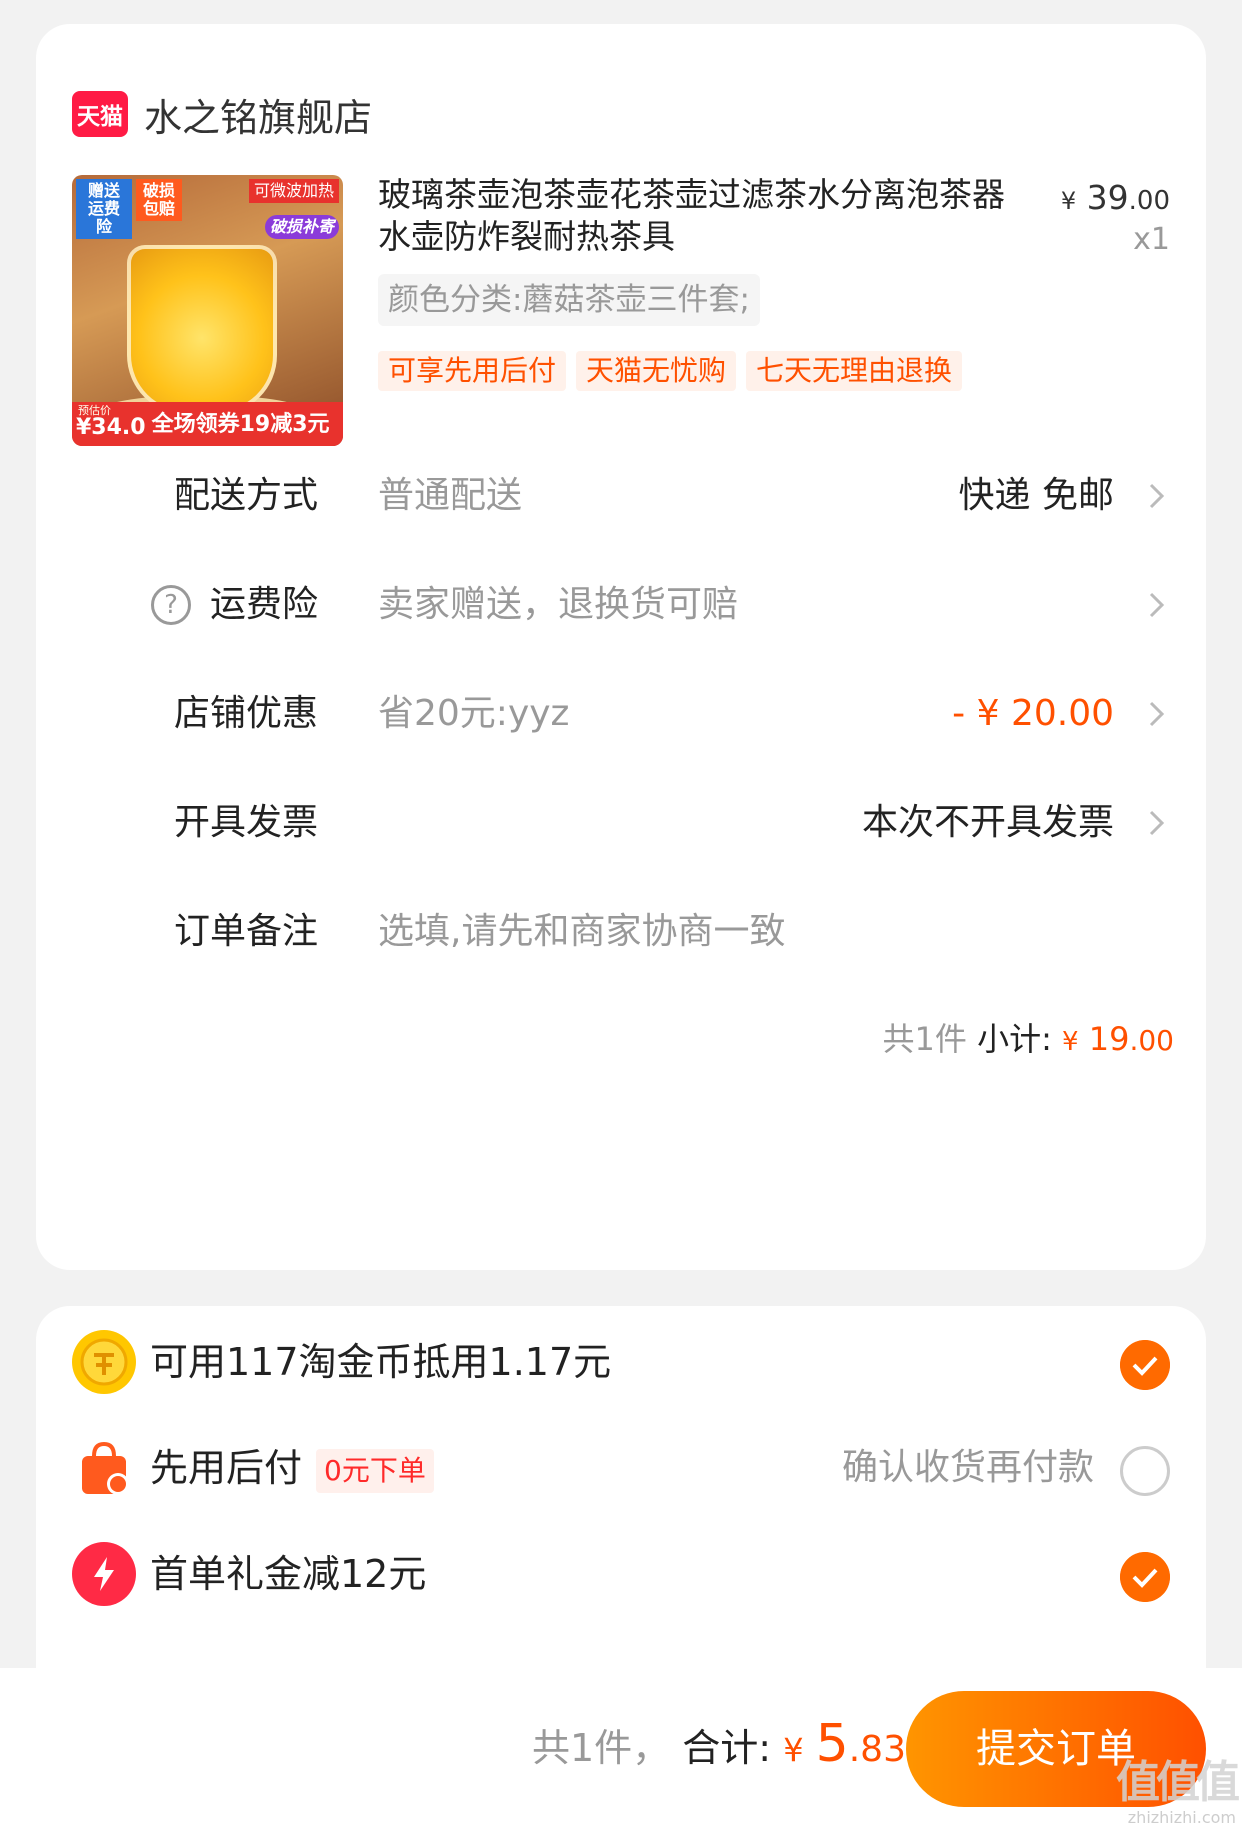 This screenshot has height=1831, width=1242. Describe the element at coordinates (967, 1467) in the screenshot. I see `paylater-hint: 确认收货再付款` at that location.